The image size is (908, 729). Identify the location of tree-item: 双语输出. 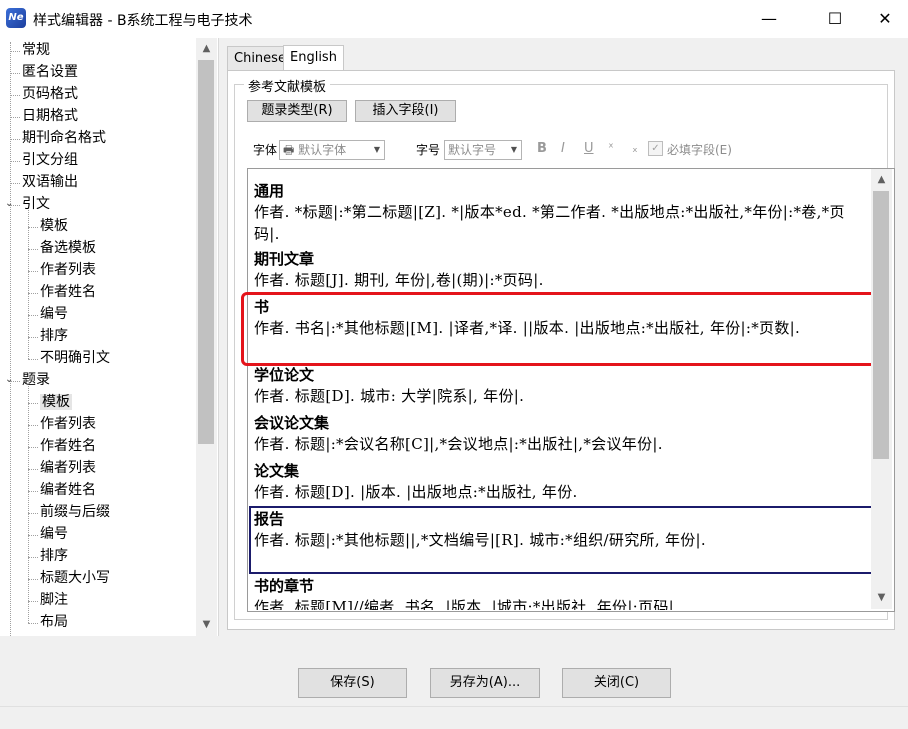
(50, 182).